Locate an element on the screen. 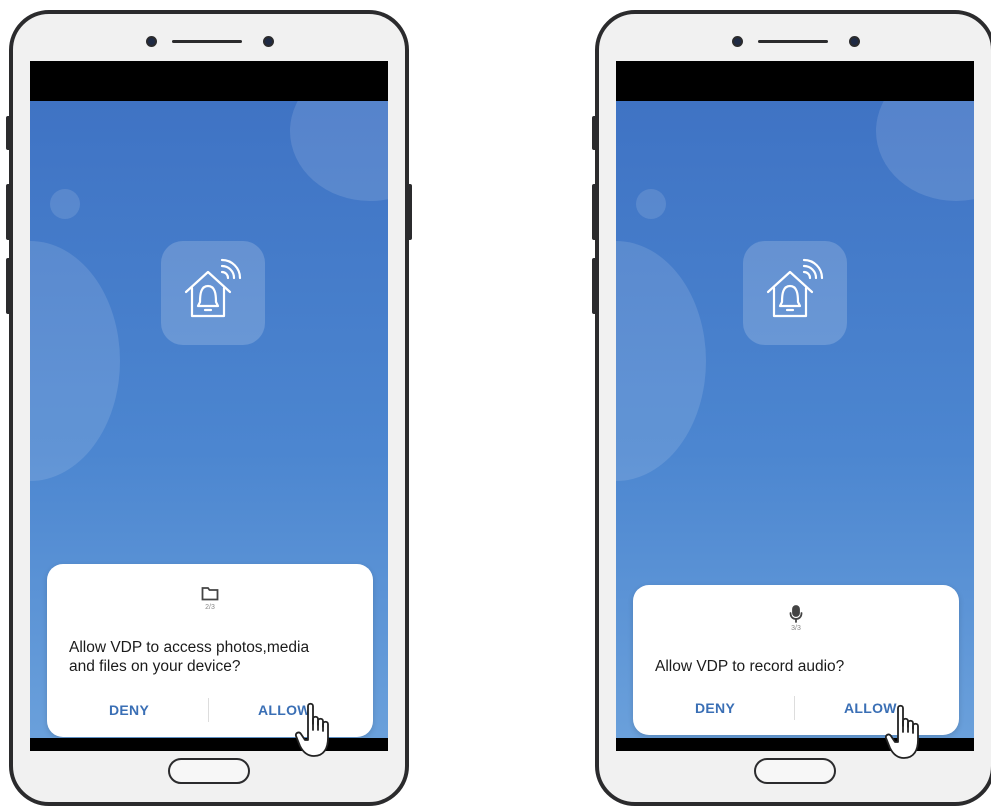 Image resolution: width=991 pixels, height=807 pixels. permission-message-line: and files on your device? is located at coordinates (155, 666).